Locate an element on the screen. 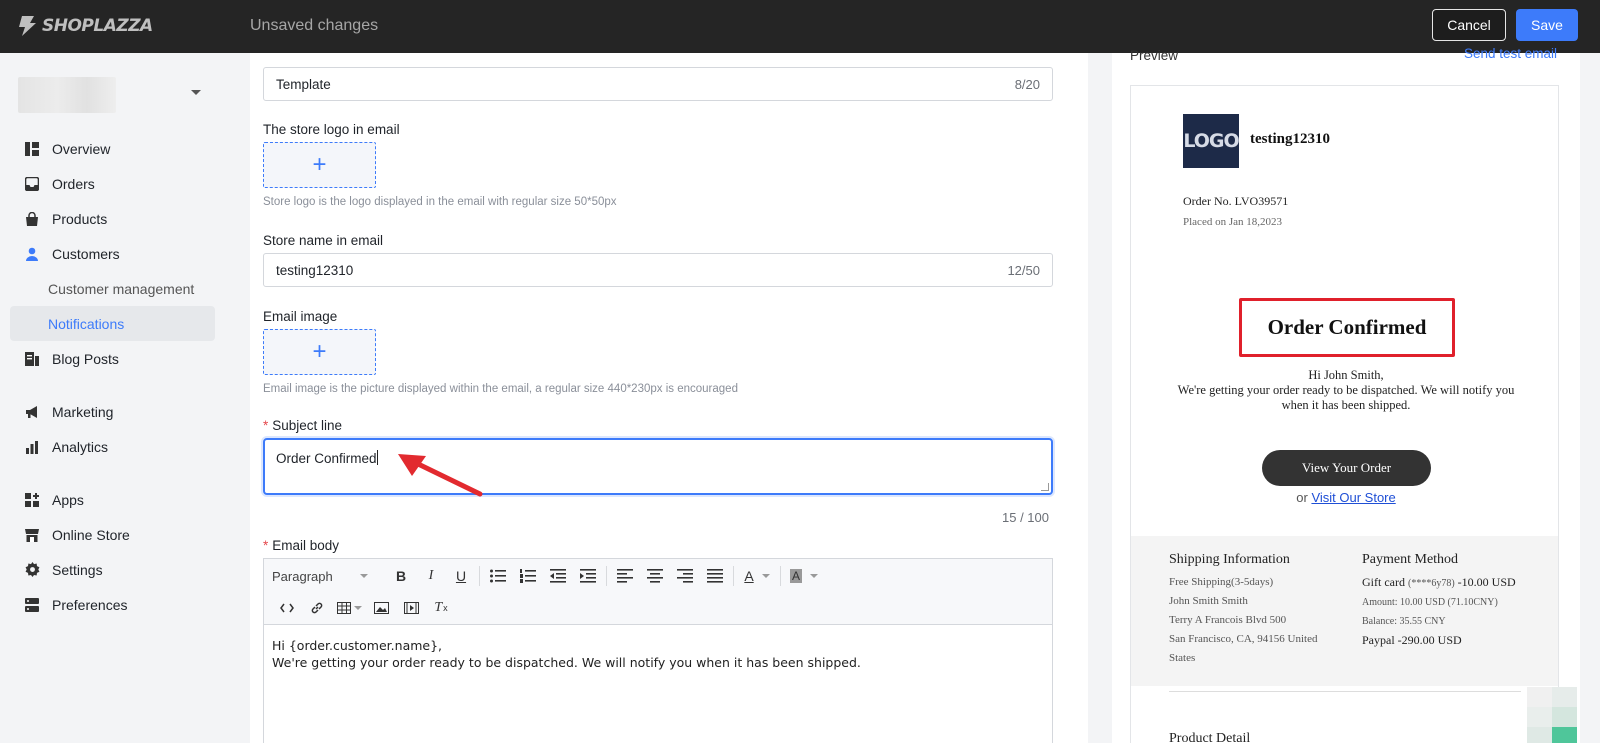 Image resolution: width=1600 pixels, height=743 pixels. resize-handle is located at coordinates (1045, 487).